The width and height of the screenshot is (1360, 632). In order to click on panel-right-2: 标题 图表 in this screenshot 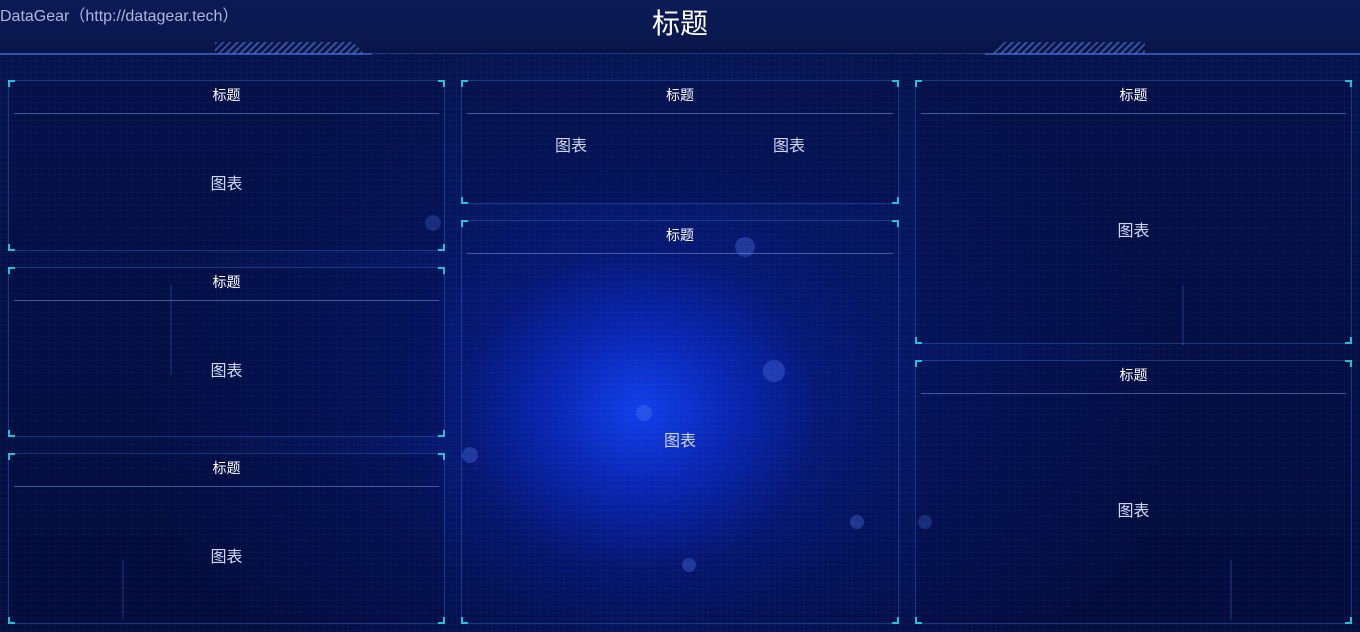, I will do `click(1133, 492)`.